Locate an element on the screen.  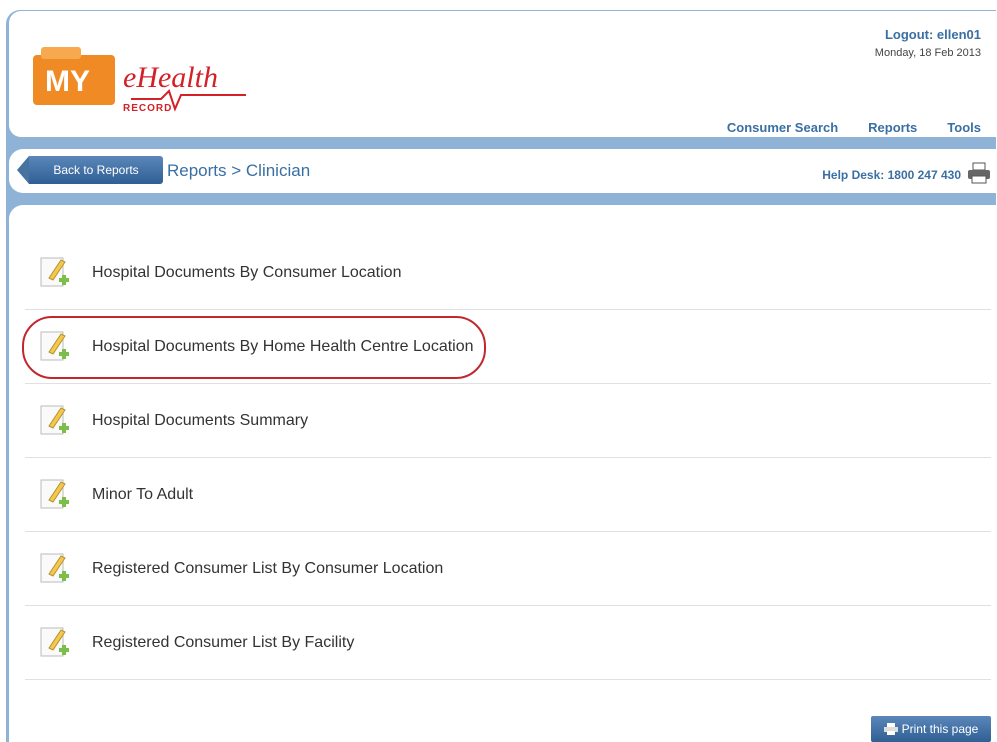
back-to-reports-button: Back to Reports is located at coordinates (90, 170).